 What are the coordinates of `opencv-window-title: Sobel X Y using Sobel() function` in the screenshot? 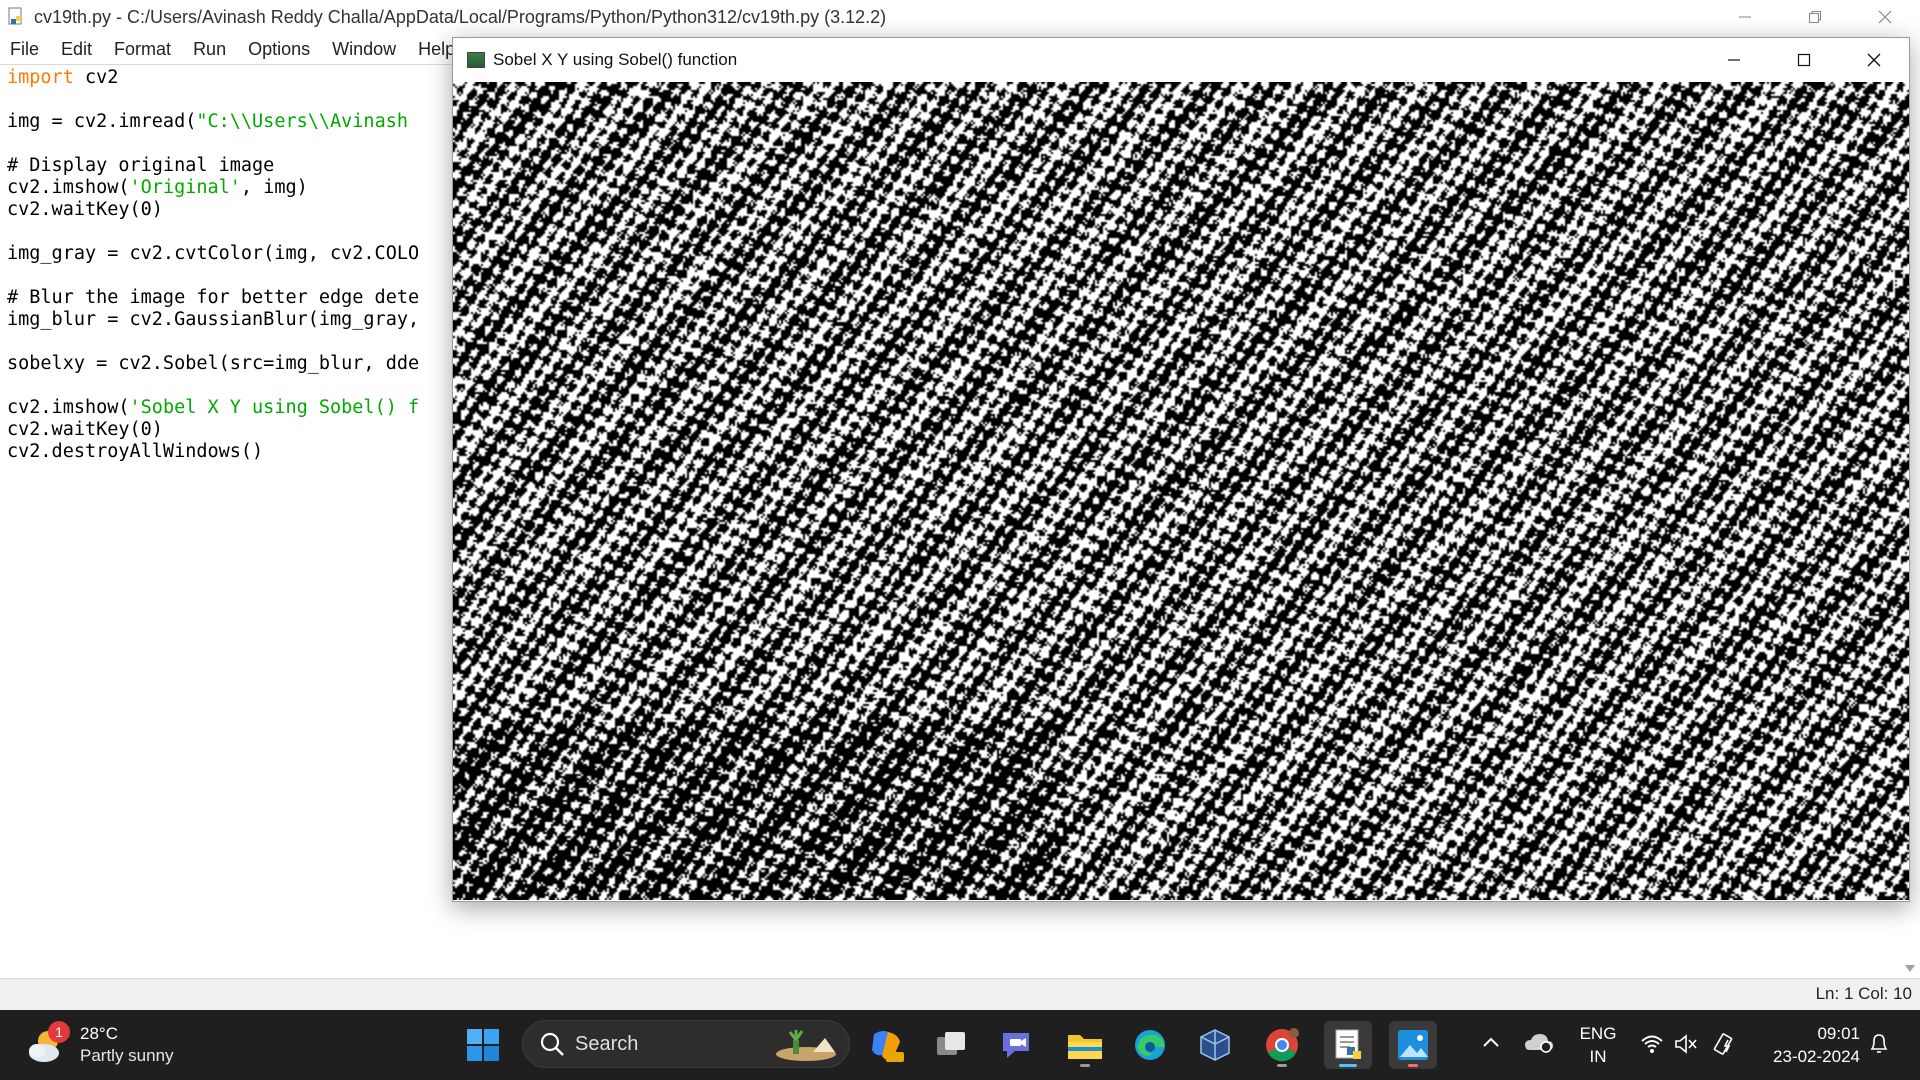 It's located at (615, 59).